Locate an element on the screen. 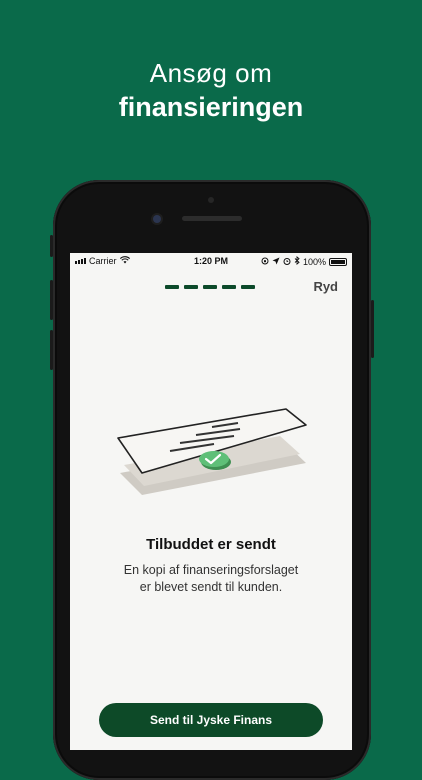 The width and height of the screenshot is (422, 780). confirmation-title: Tilbuddet er sendt is located at coordinates (211, 544).